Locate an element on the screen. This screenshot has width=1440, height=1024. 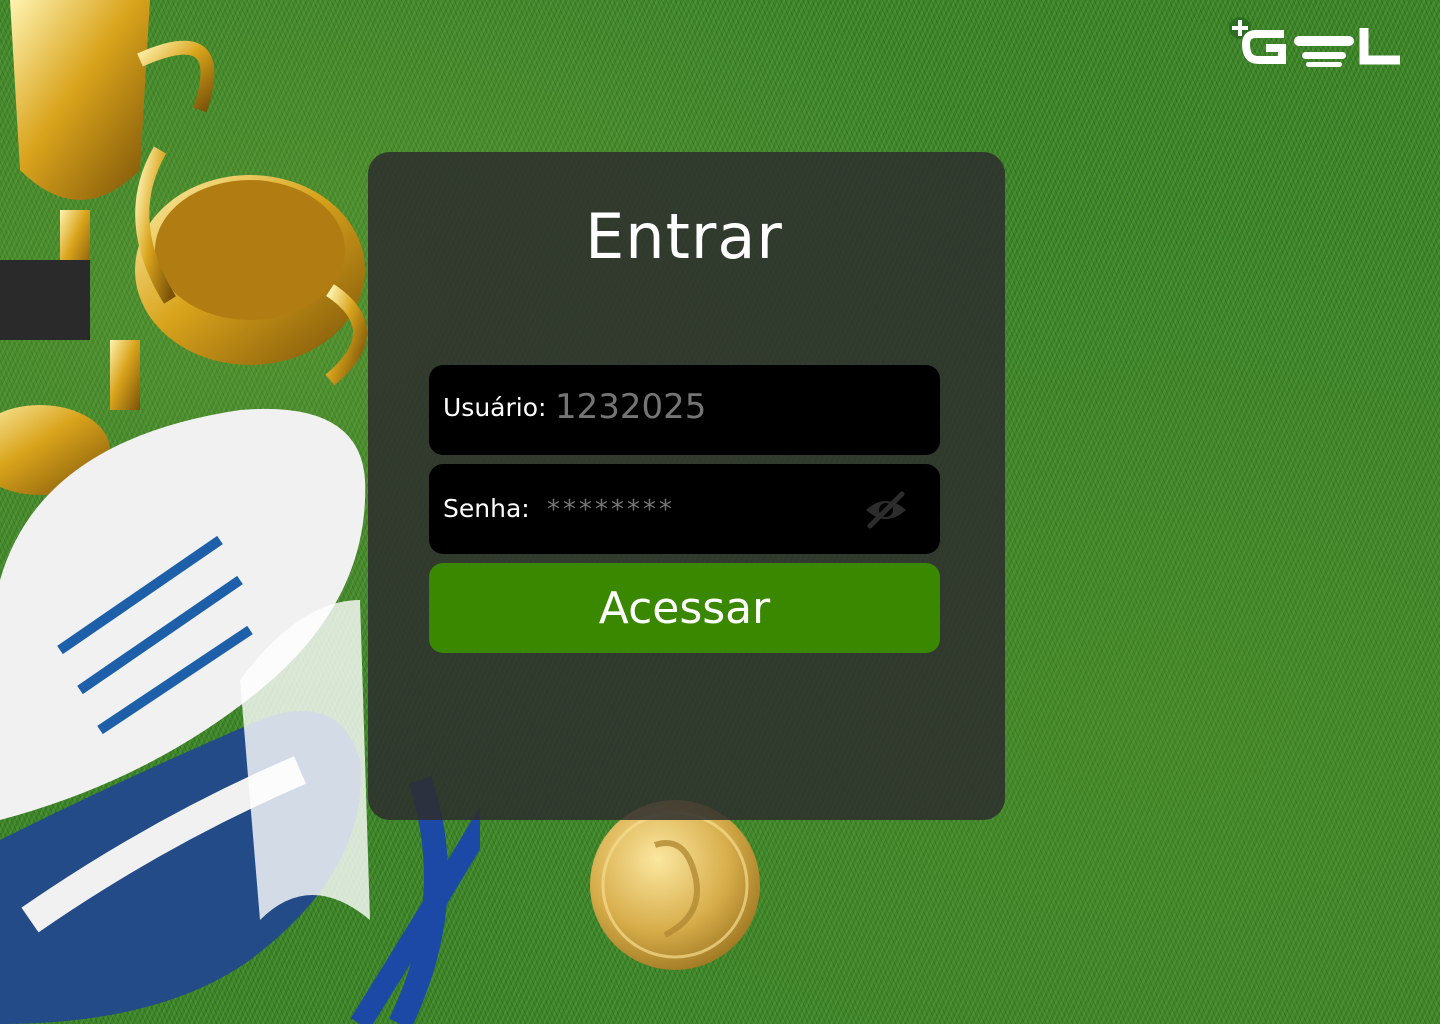
username-label: Usuário: is located at coordinates (495, 407).